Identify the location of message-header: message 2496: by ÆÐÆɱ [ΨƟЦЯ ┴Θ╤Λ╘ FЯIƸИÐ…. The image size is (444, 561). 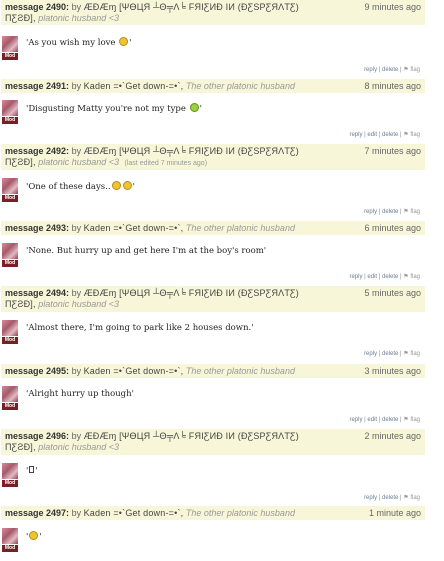
(213, 442).